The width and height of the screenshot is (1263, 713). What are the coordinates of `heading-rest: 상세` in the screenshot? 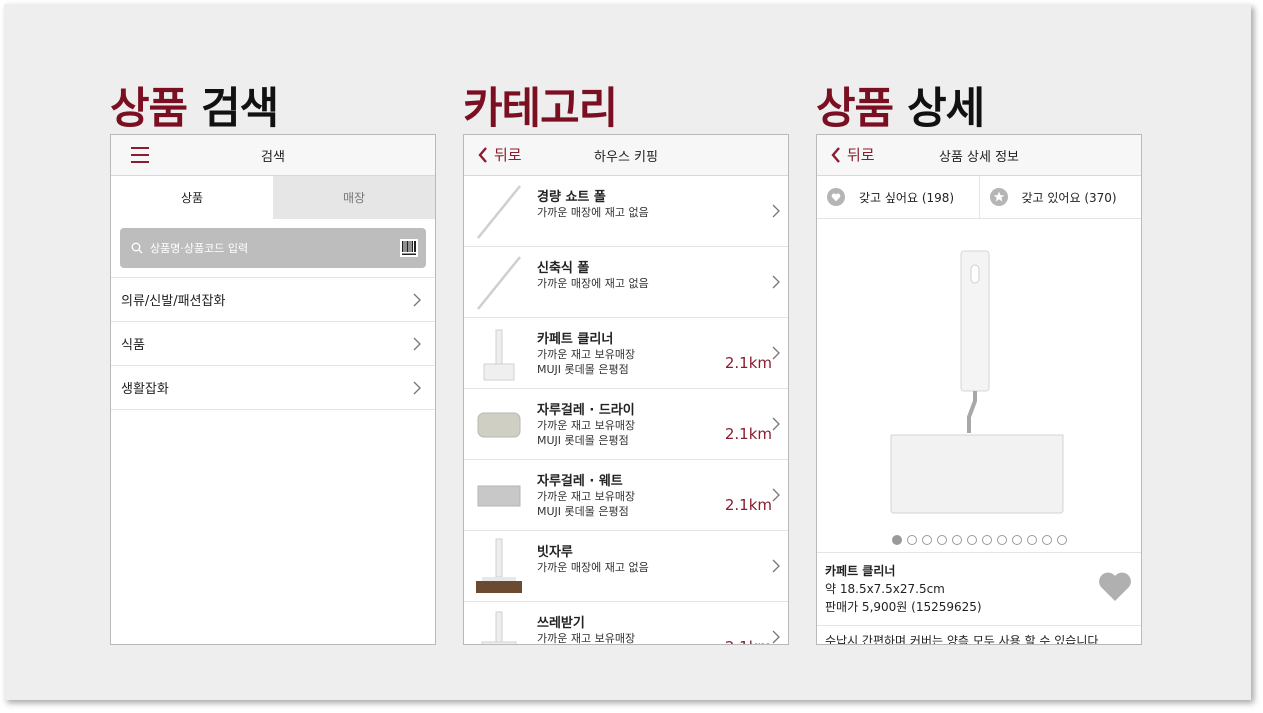 It's located at (946, 109).